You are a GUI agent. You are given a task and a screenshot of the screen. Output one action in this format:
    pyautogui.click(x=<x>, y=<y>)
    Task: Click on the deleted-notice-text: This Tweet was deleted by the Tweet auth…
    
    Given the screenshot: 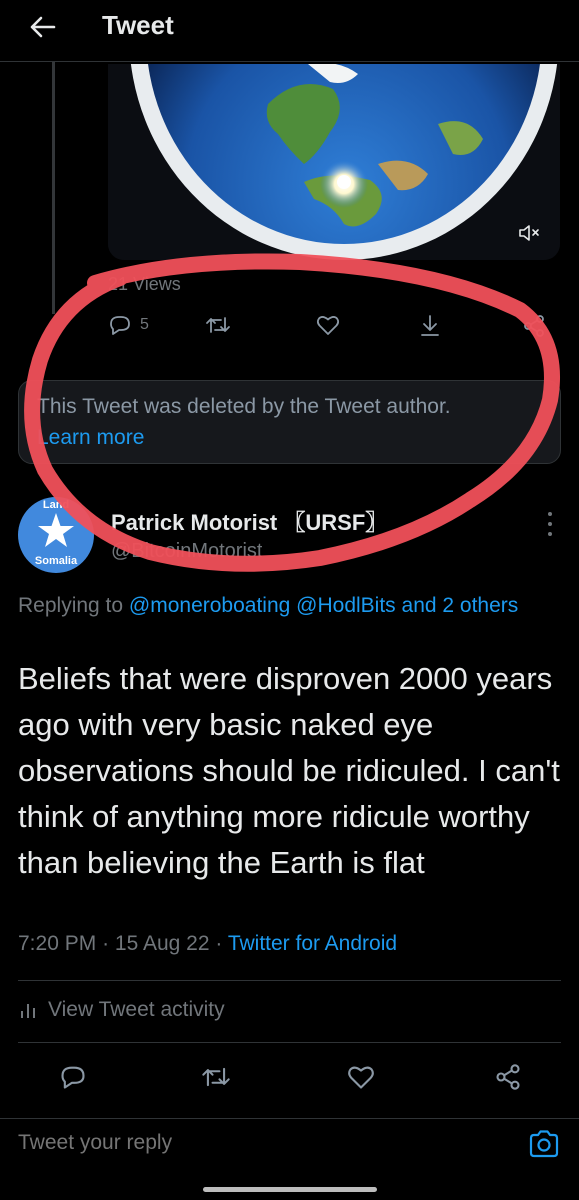 What is the action you would take?
    pyautogui.click(x=244, y=406)
    